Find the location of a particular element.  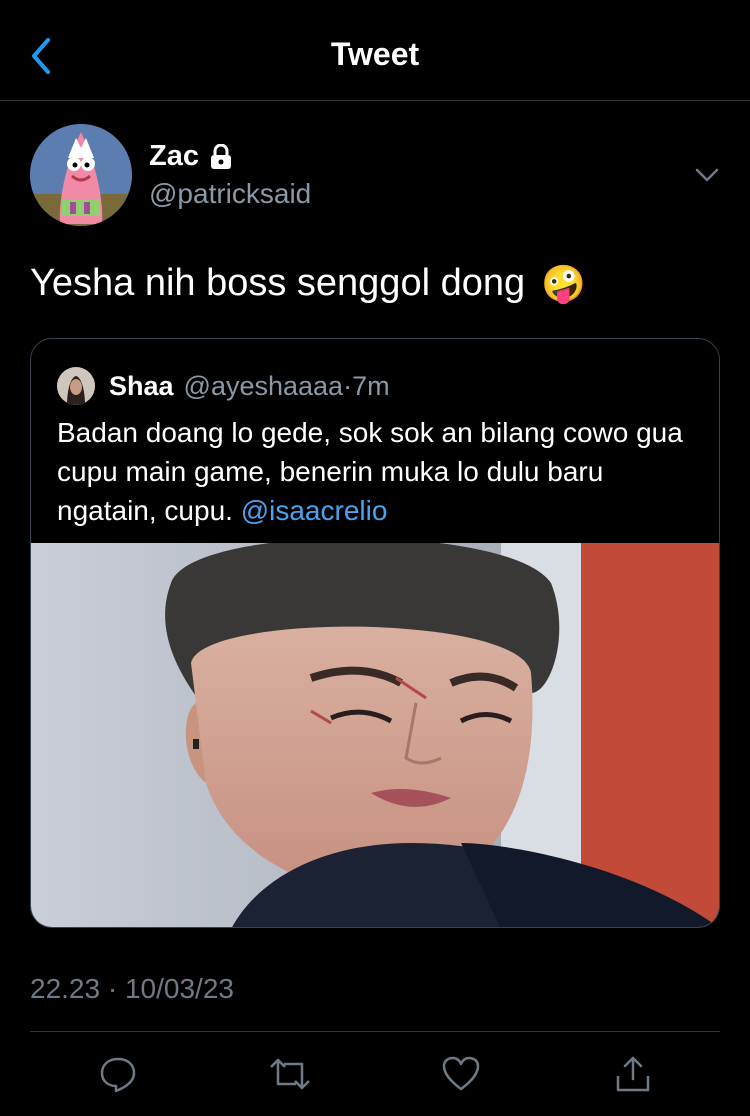

top-nav-bar: Tweet is located at coordinates (375, 50).